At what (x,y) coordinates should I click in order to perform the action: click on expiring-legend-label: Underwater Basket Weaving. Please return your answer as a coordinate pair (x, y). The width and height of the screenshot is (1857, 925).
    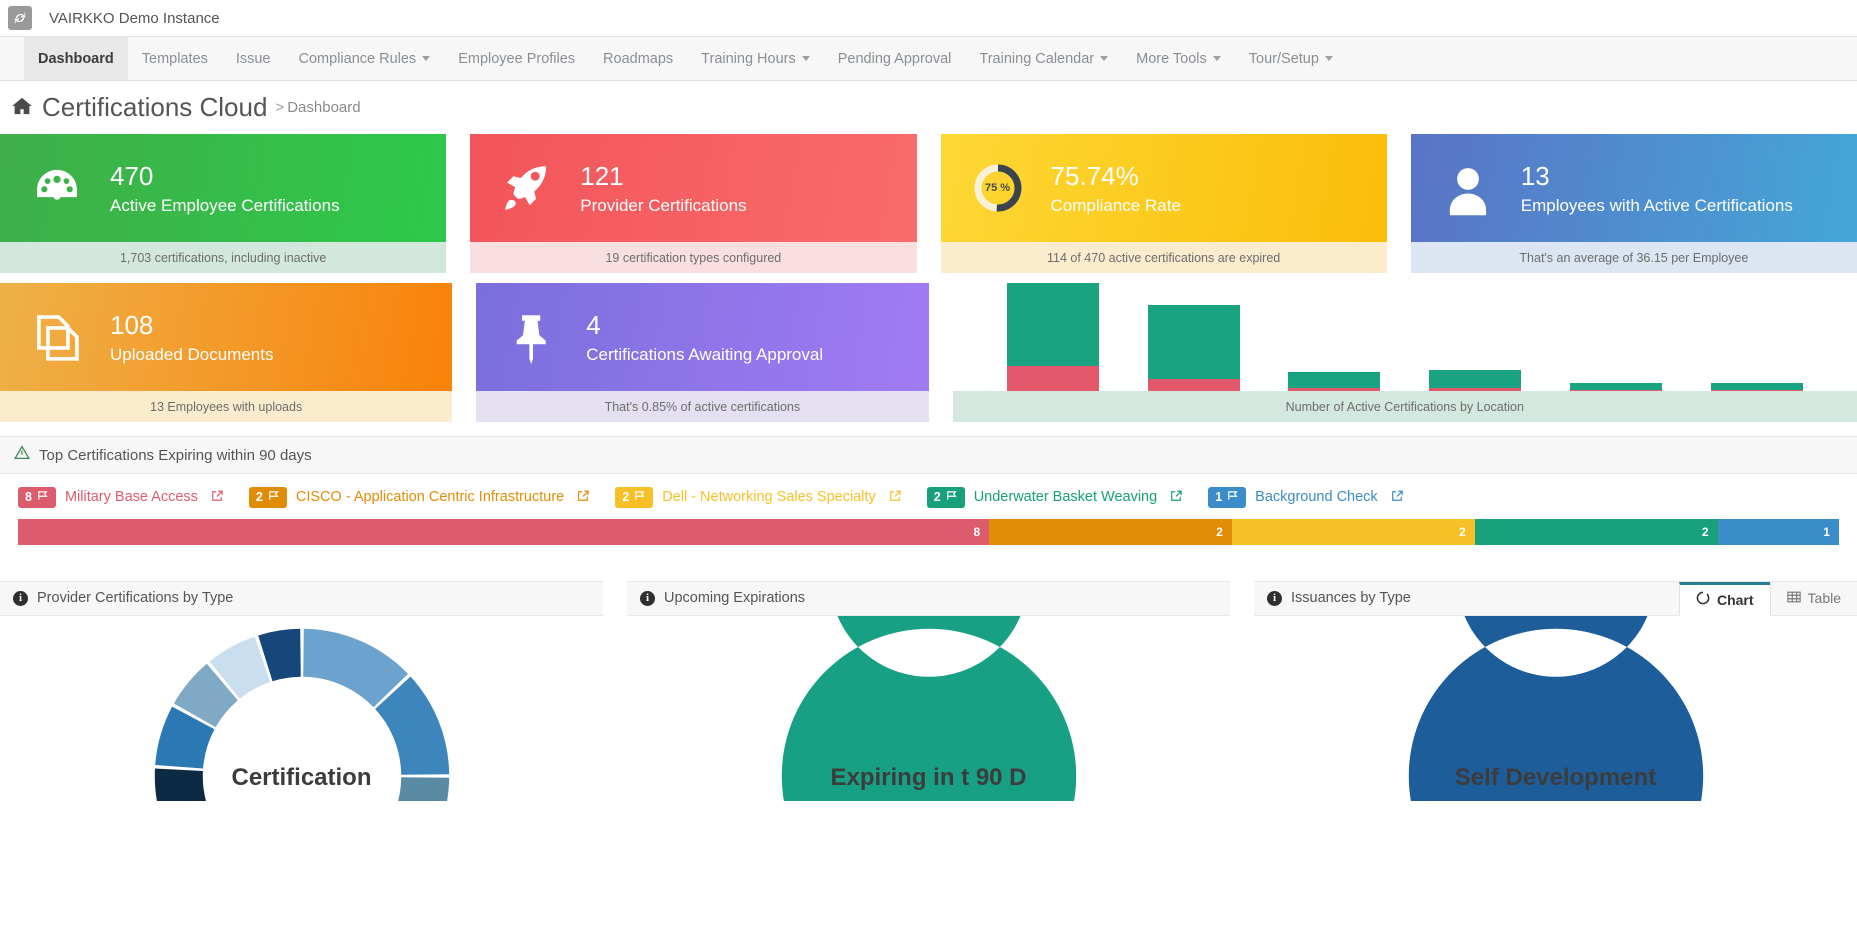
    Looking at the image, I should click on (1066, 497).